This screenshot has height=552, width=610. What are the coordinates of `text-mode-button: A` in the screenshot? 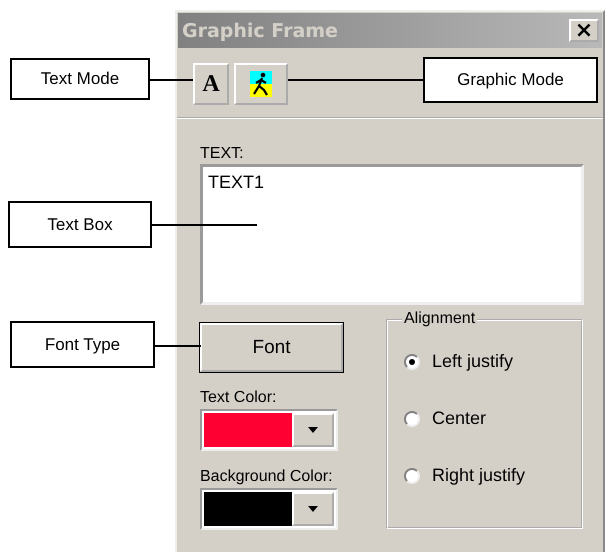 It's located at (211, 84).